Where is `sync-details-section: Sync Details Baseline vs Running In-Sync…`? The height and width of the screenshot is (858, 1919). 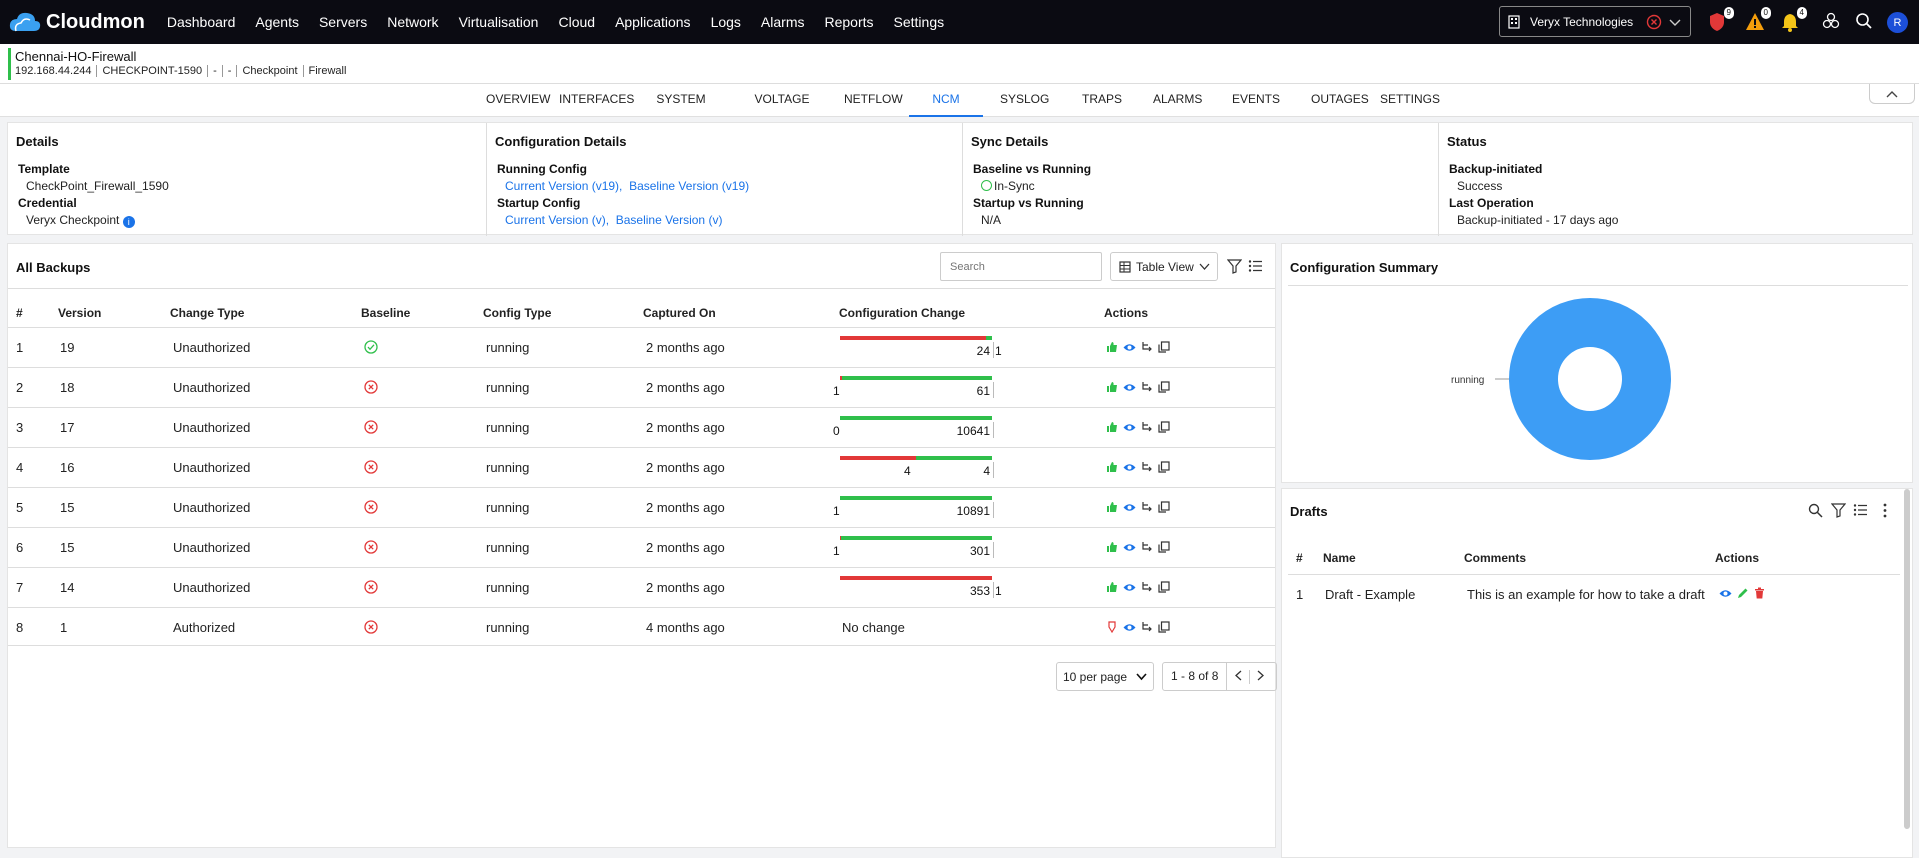
sync-details-section: Sync Details Baseline vs Running In-Sync… is located at coordinates (1200, 179).